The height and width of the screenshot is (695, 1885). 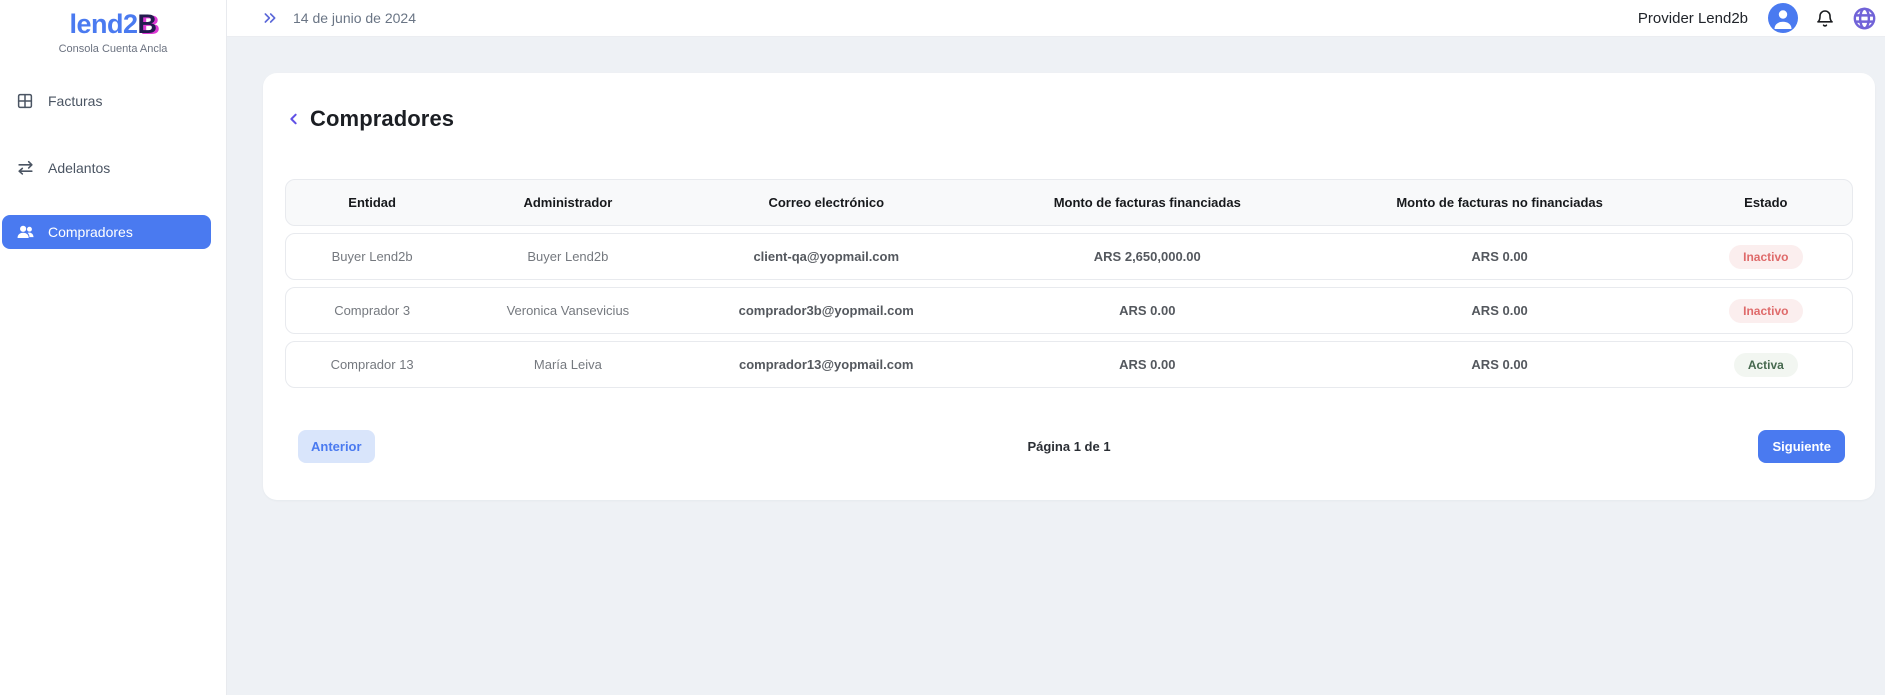 I want to click on sidebar-item-label: Facturas, so click(x=75, y=100).